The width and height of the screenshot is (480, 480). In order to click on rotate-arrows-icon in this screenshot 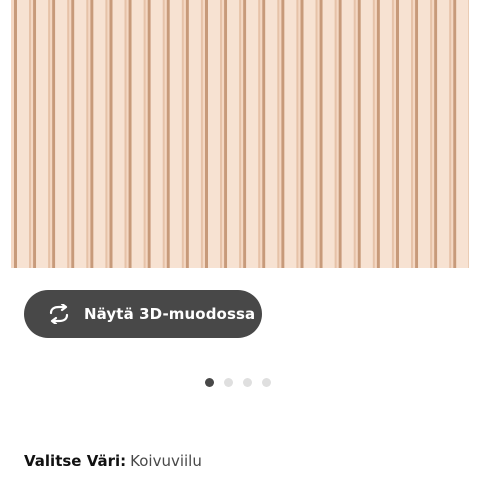, I will do `click(59, 314)`.